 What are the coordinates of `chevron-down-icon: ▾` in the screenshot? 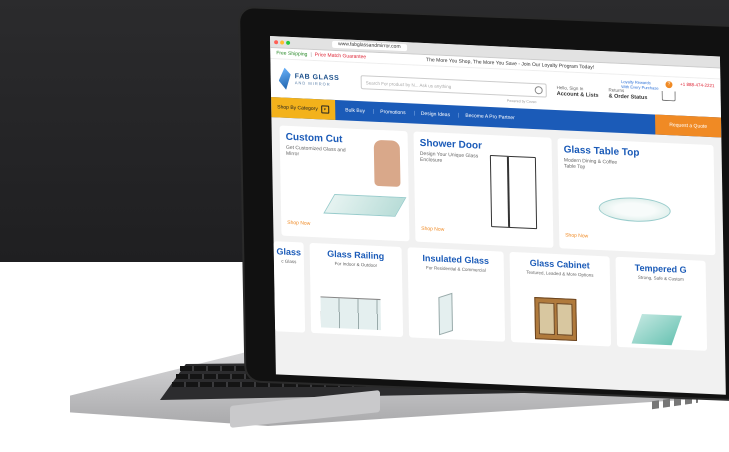 It's located at (324, 109).